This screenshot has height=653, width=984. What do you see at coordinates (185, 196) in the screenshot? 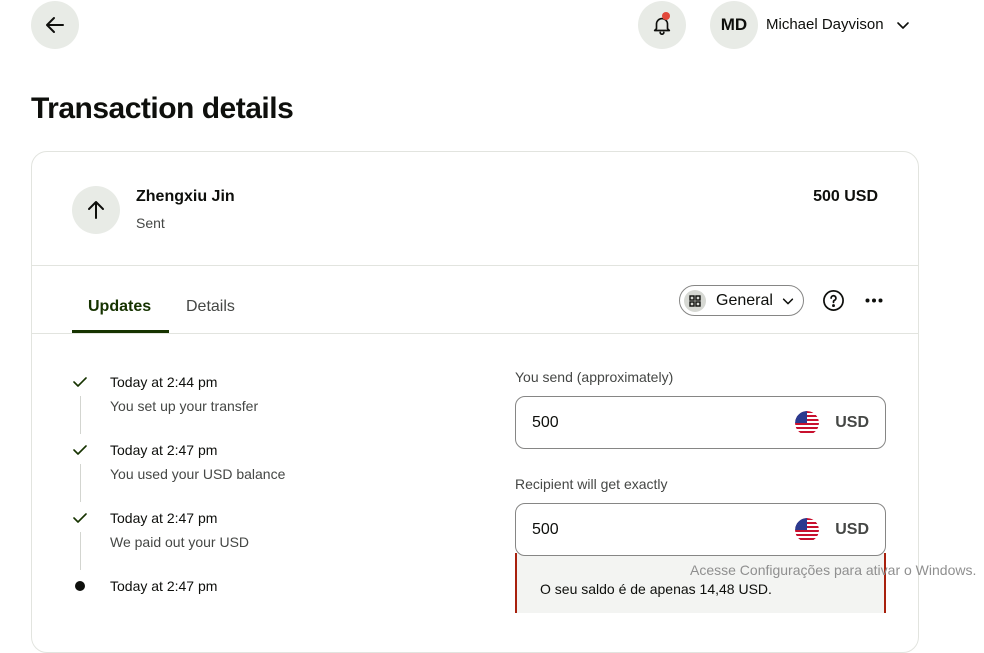
I see `recipient-name: Zhengxiu Jin` at bounding box center [185, 196].